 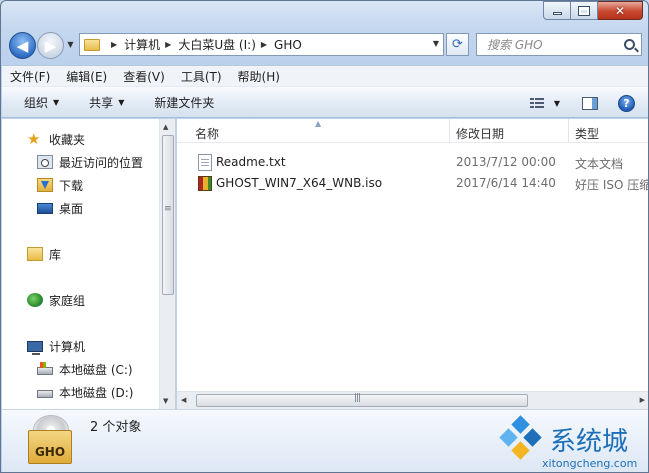 I want to click on back-arrow-icon: ◀, so click(x=22, y=45).